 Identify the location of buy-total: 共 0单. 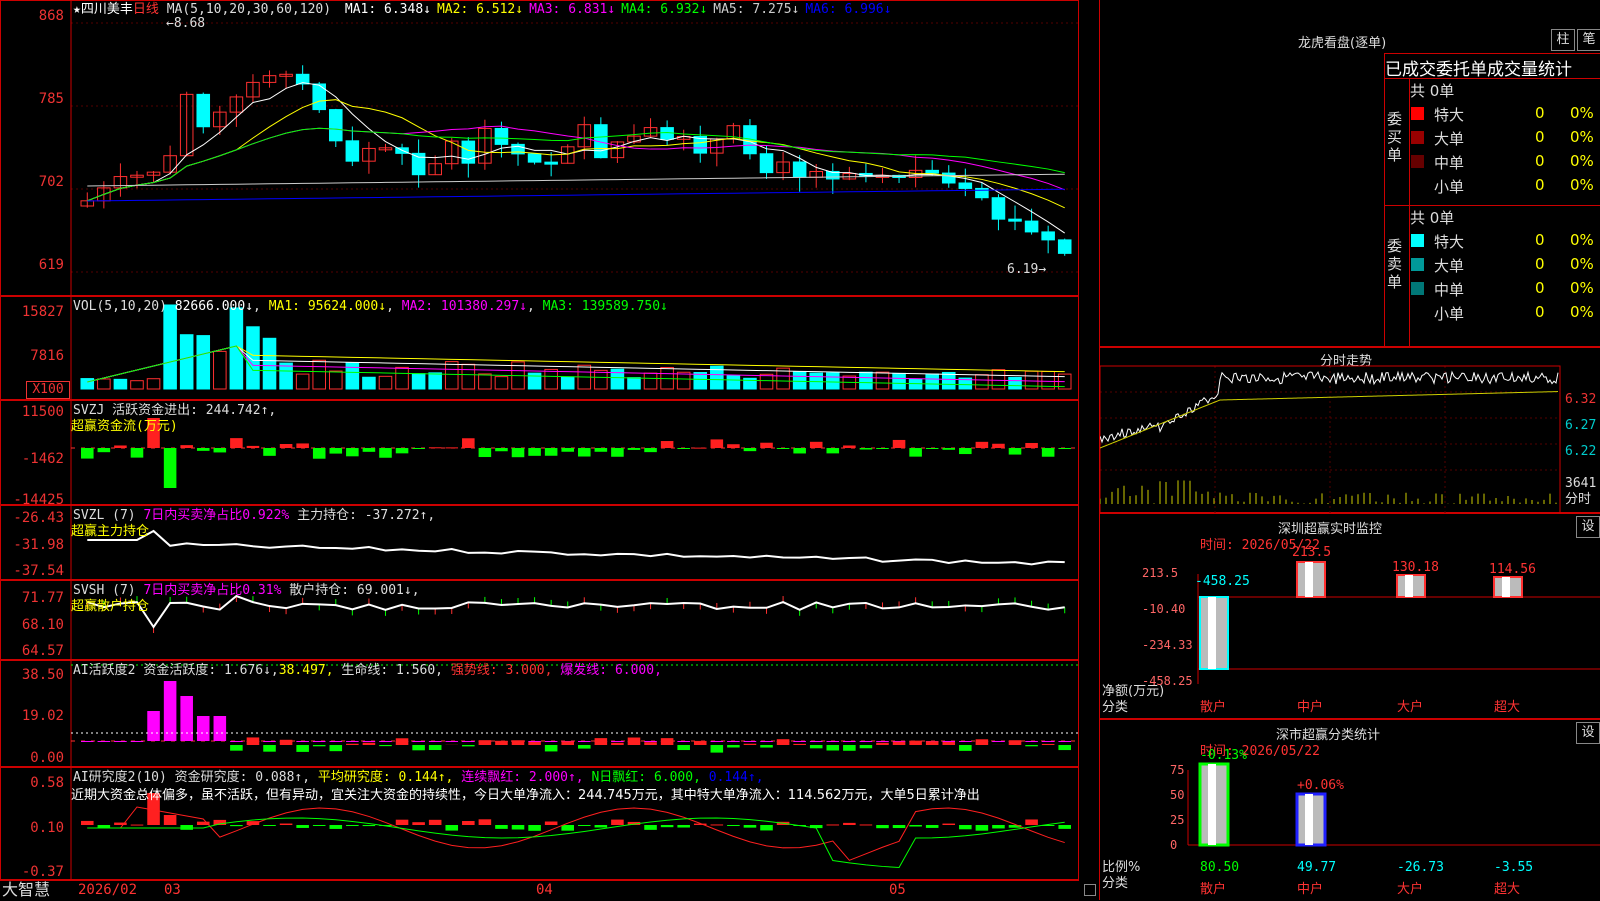
(1432, 90).